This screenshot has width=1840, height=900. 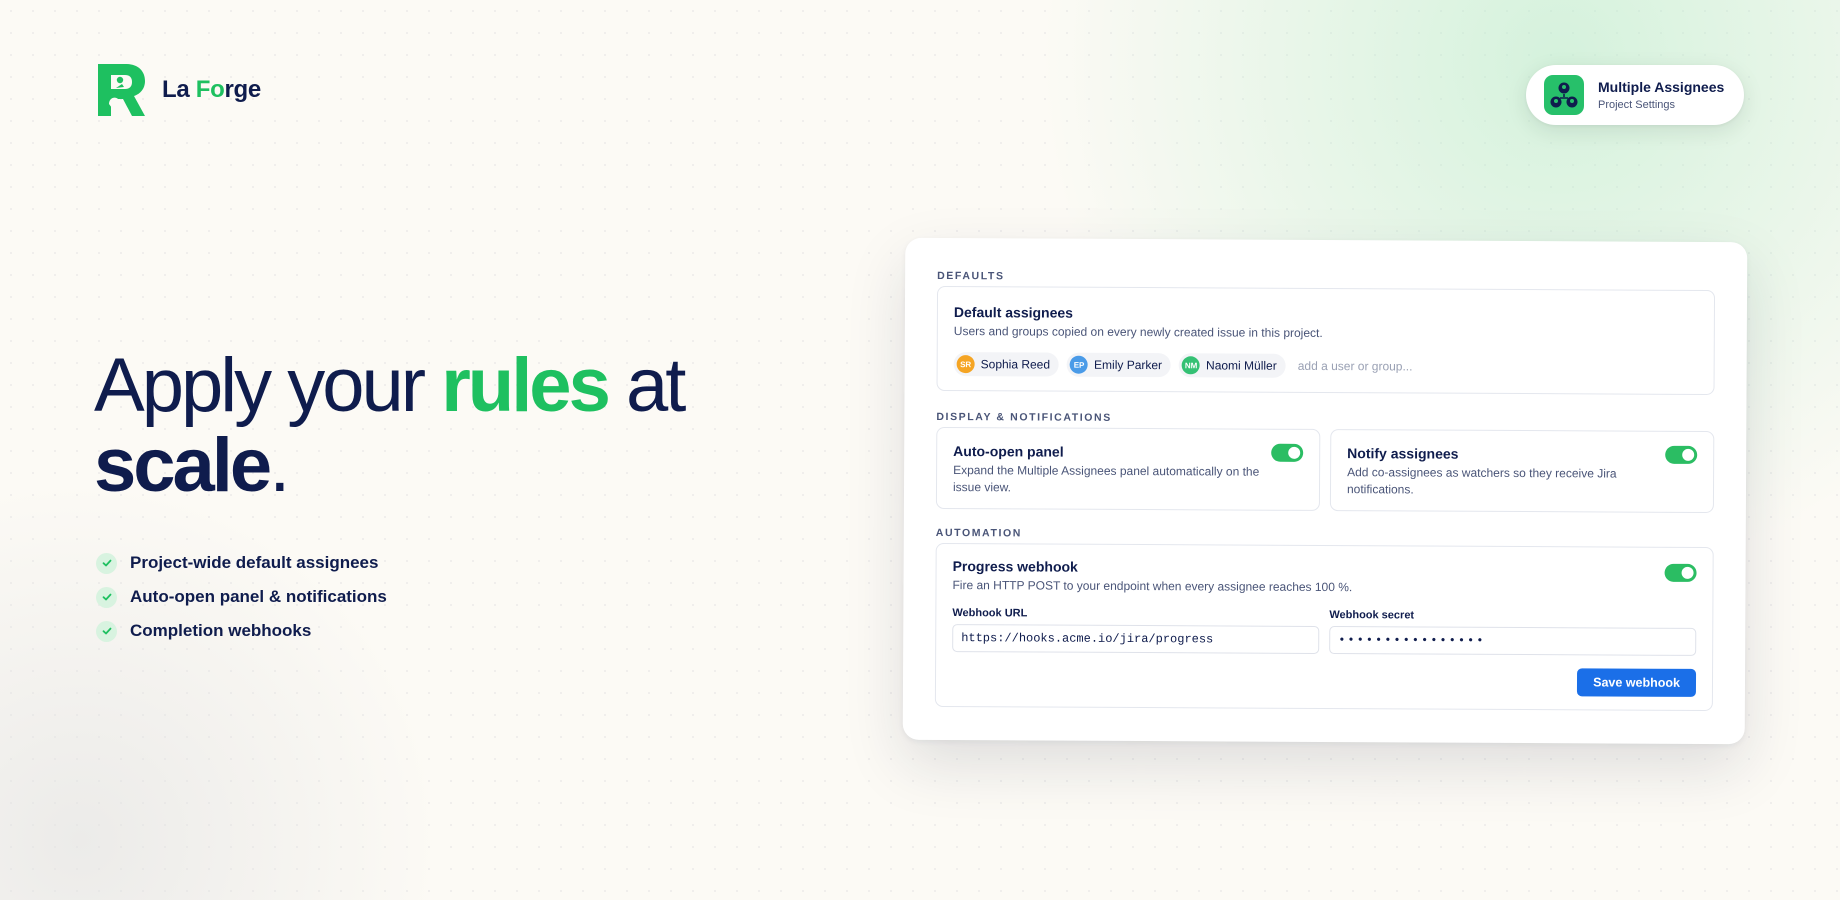 I want to click on save-webhook-button: Save webhook, so click(x=1637, y=682).